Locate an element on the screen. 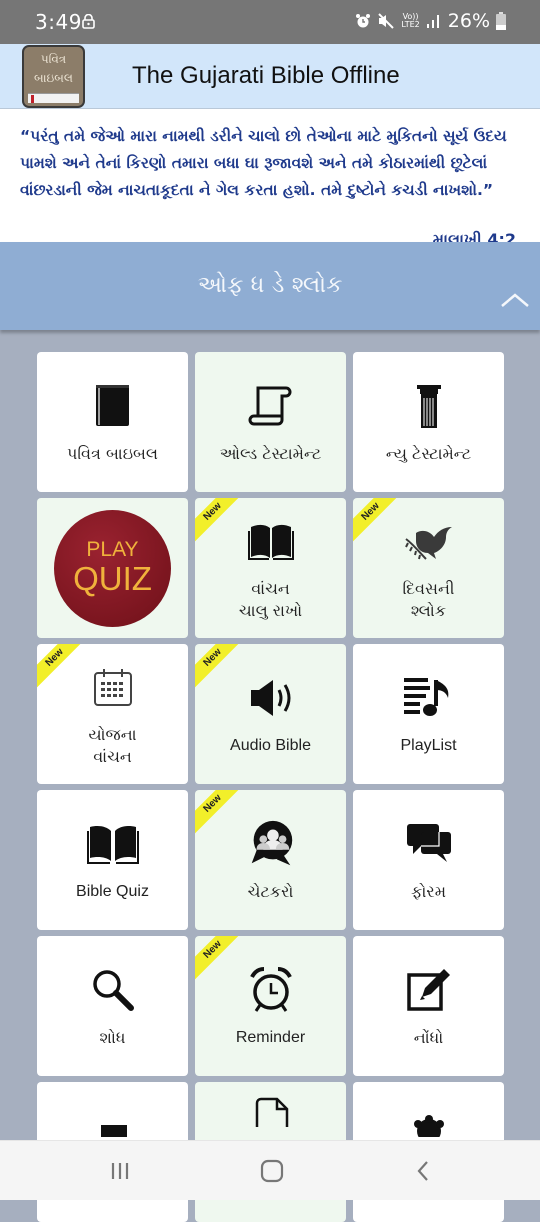 The height and width of the screenshot is (1222, 540). verse-of-day-banner: ઓફ ધ ડે શ્લોક is located at coordinates (270, 286).